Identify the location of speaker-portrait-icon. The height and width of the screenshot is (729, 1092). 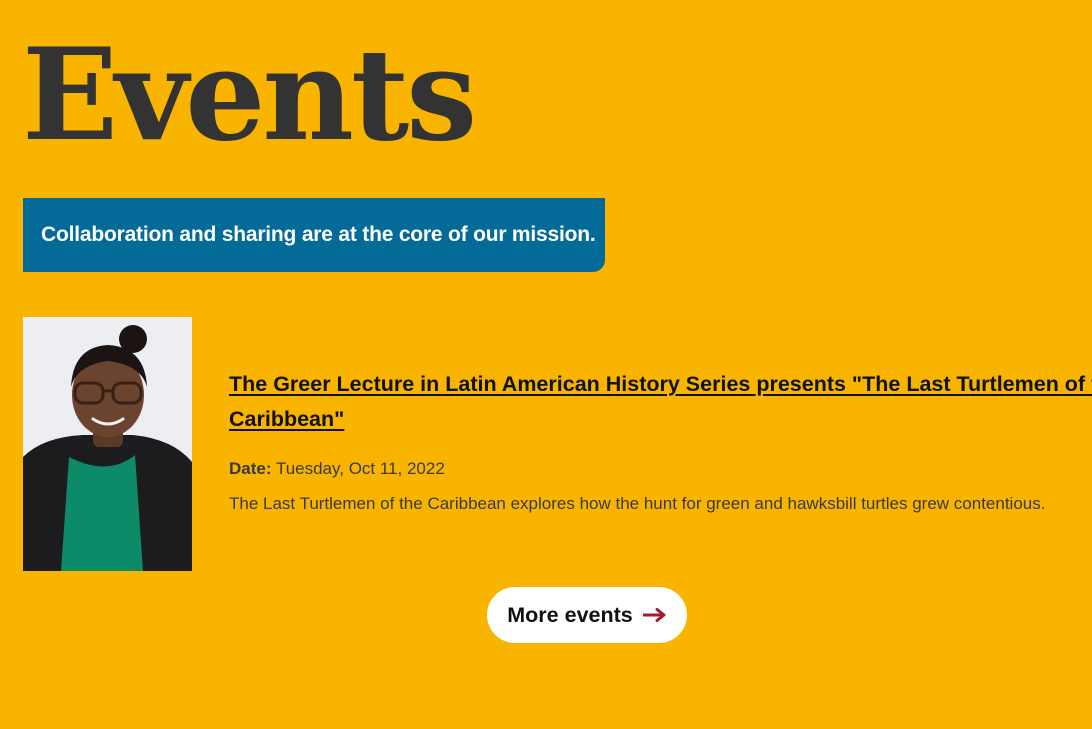
(107, 444).